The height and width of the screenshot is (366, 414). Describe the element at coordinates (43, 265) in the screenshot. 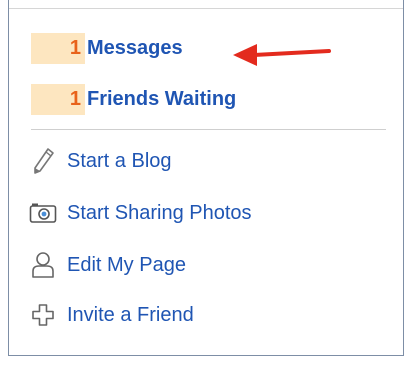

I see `person-icon` at that location.